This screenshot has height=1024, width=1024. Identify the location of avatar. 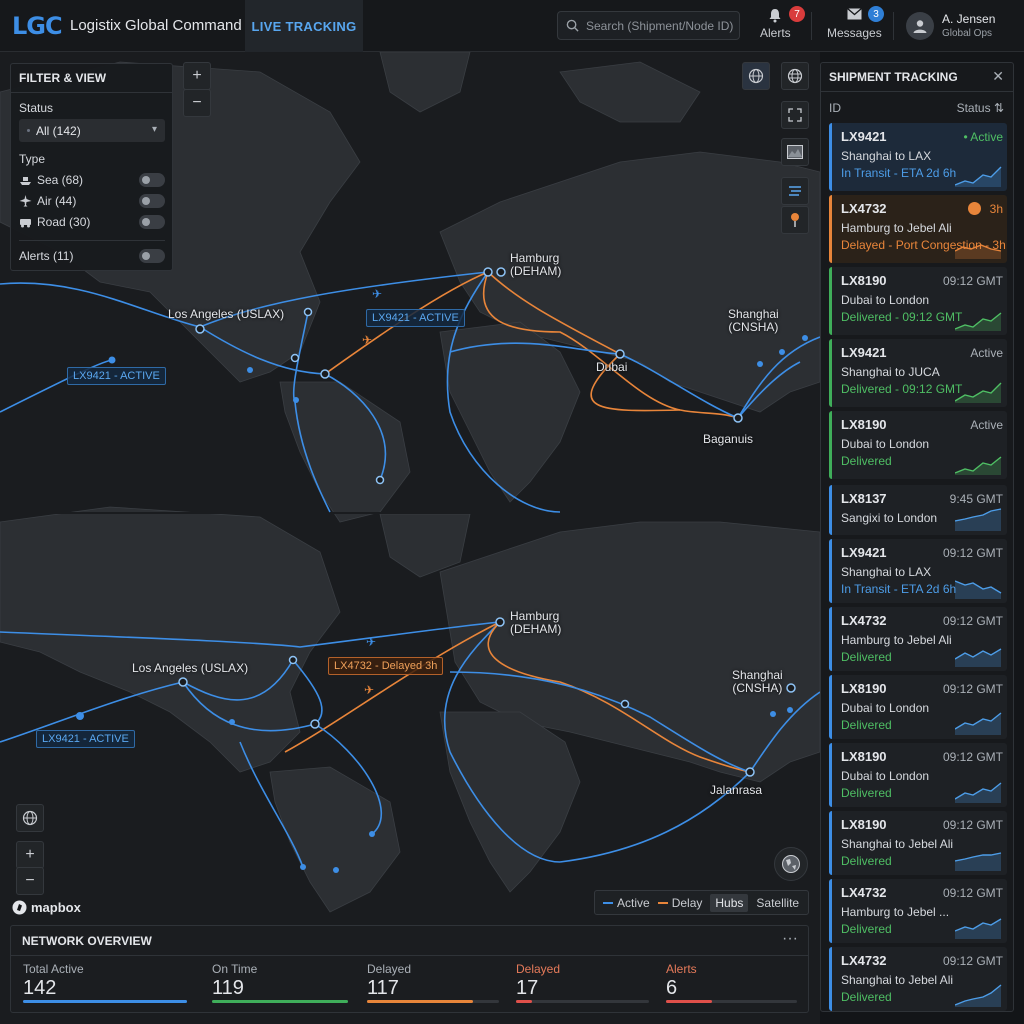
(920, 26).